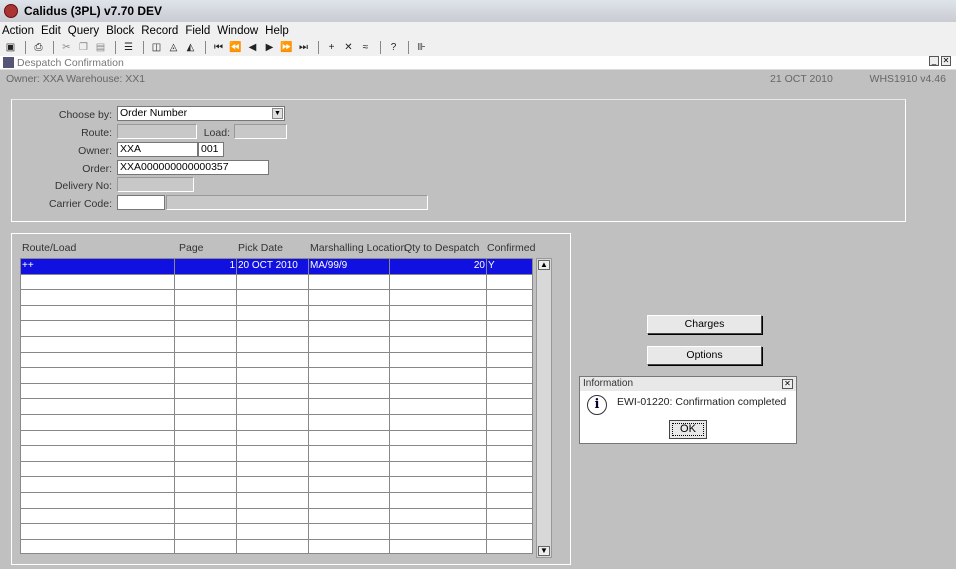 The image size is (956, 569). Describe the element at coordinates (421, 48) in the screenshot. I see `exit-icon: ⊪` at that location.